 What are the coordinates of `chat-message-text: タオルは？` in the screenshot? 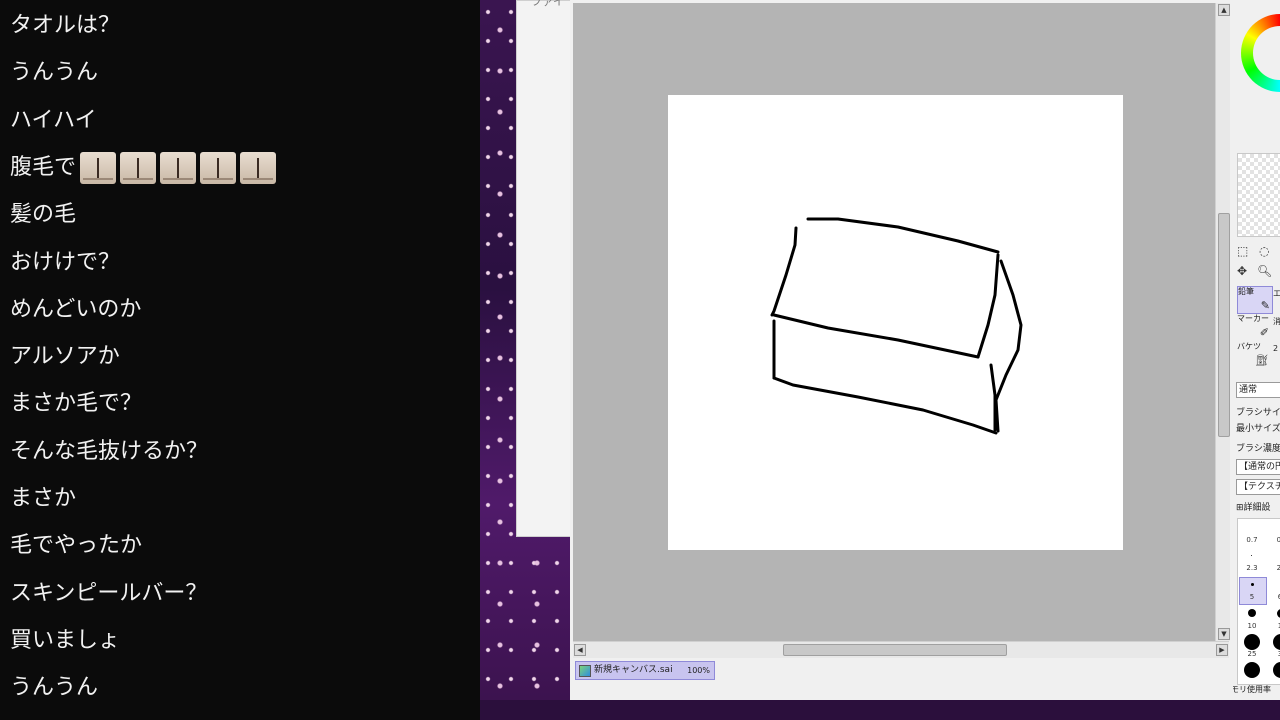 It's located at (65, 25).